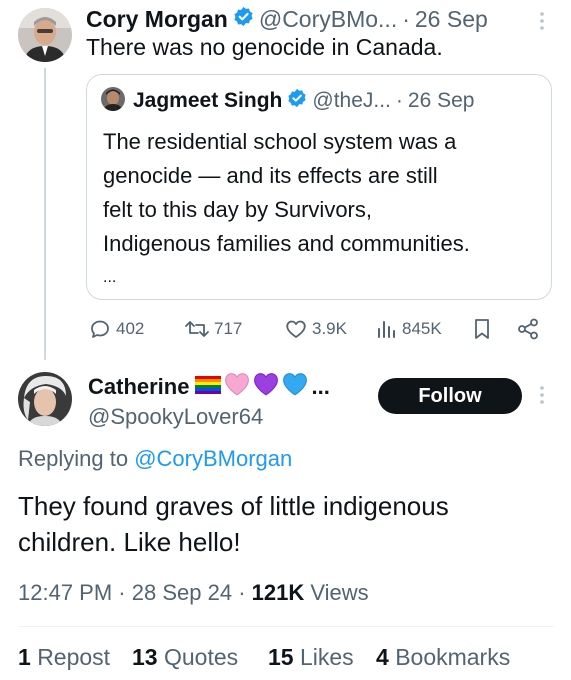 This screenshot has width=571, height=680. I want to click on quoted-author-name: Jagmeet Singh, so click(207, 101).